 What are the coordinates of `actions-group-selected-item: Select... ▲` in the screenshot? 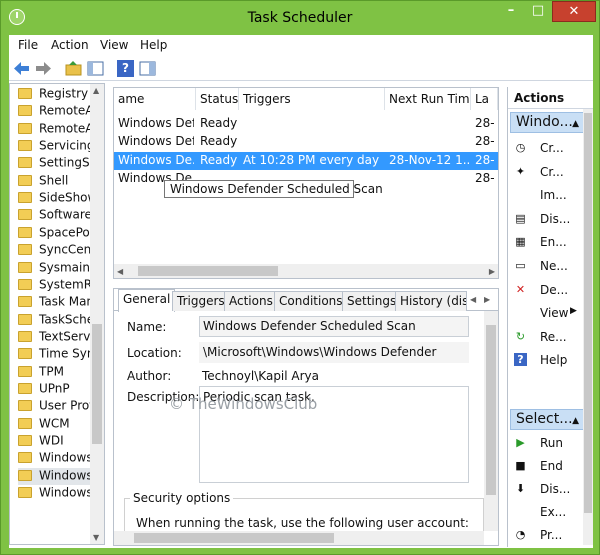 It's located at (547, 419).